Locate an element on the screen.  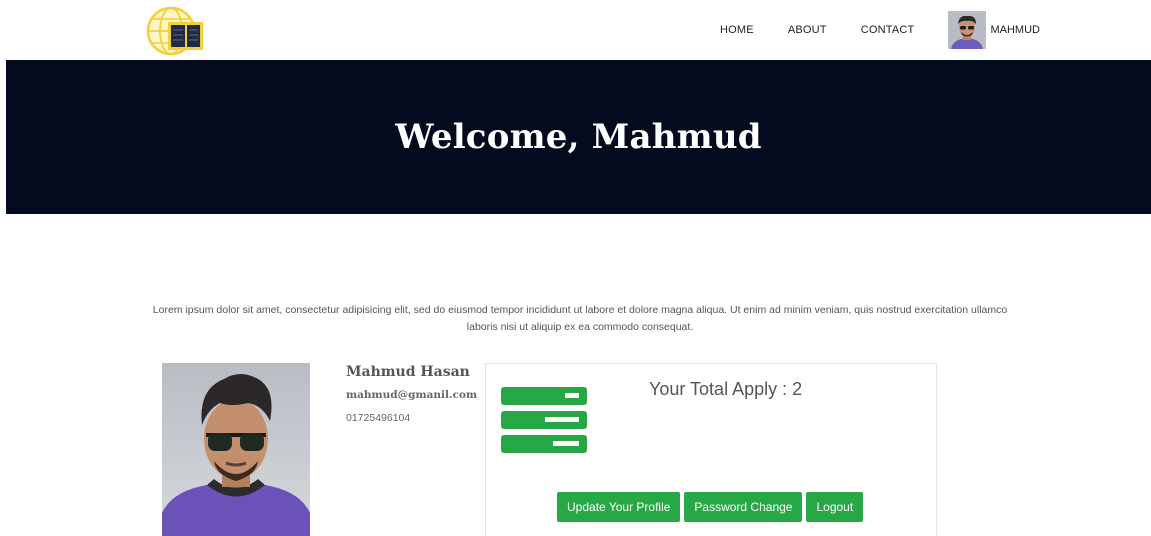
update-profile-button: Update Your Profile is located at coordinates (619, 507).